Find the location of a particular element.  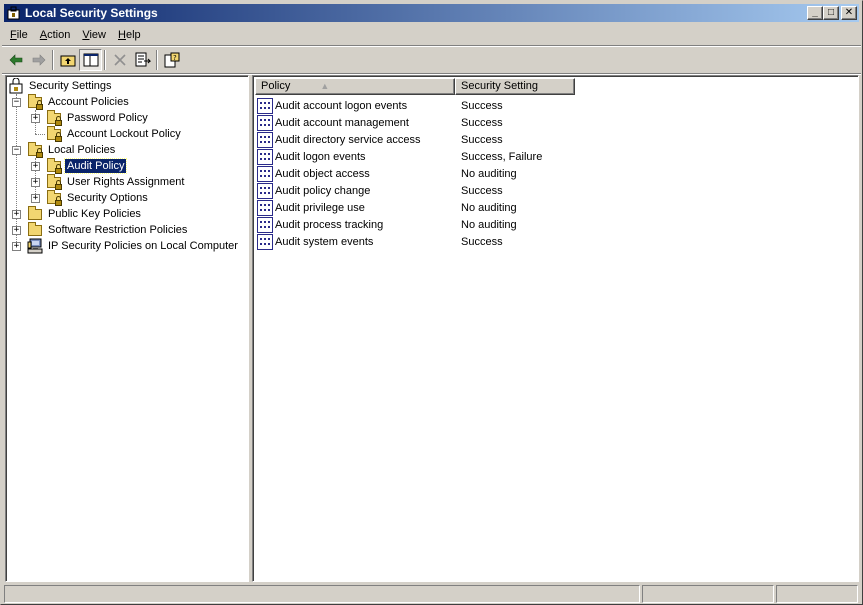

policy-name: Audit privilege use is located at coordinates (320, 207).